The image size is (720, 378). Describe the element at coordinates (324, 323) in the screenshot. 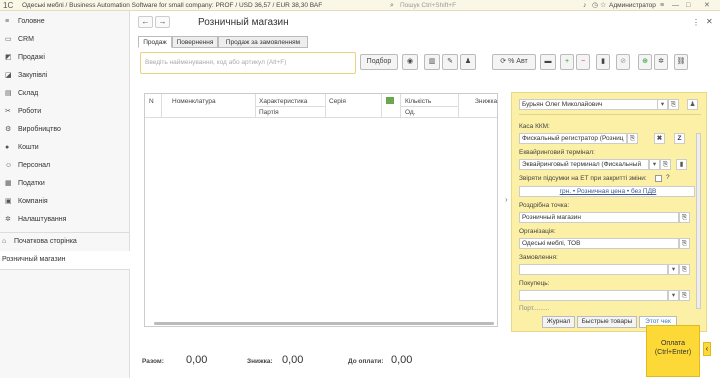

I see `horizontal-scrollbar` at that location.